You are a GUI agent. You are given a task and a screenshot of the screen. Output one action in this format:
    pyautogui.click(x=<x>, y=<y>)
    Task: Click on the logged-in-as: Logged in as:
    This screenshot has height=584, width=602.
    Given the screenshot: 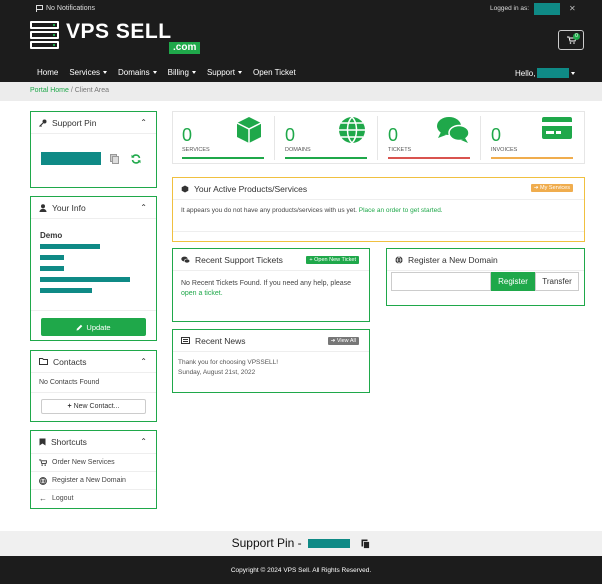 What is the action you would take?
    pyautogui.click(x=525, y=9)
    